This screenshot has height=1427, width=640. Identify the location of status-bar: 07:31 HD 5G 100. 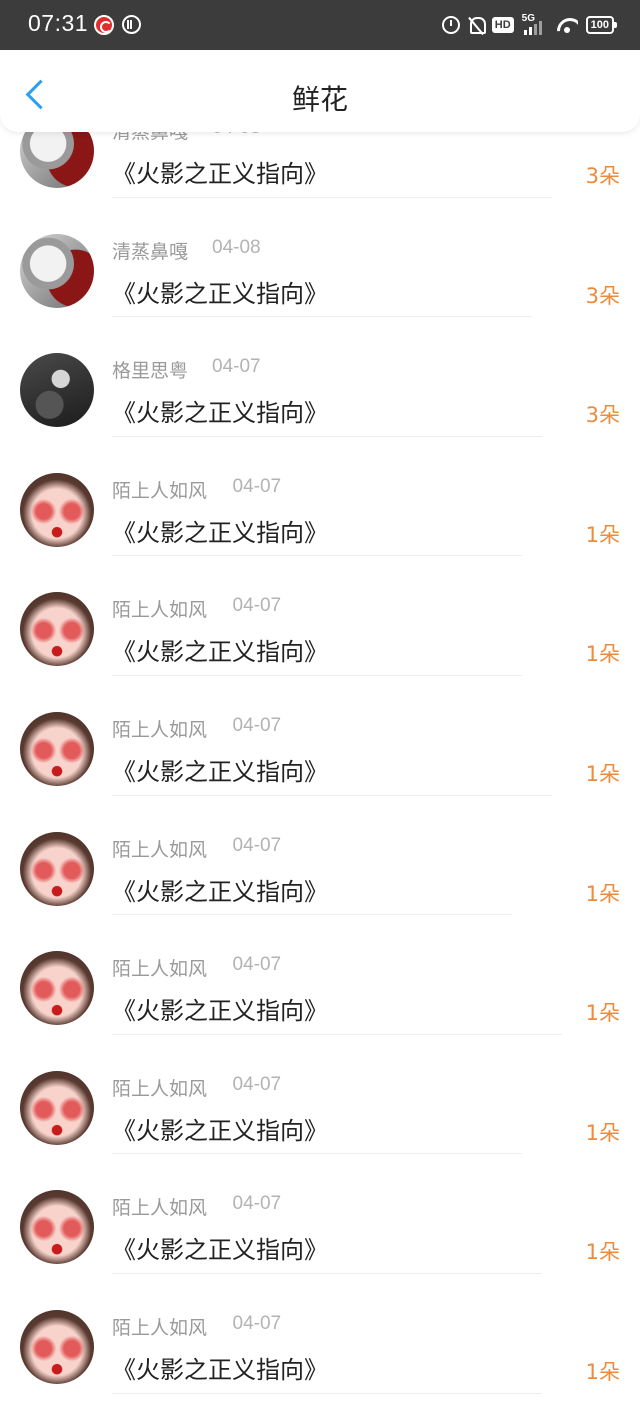
(320, 25).